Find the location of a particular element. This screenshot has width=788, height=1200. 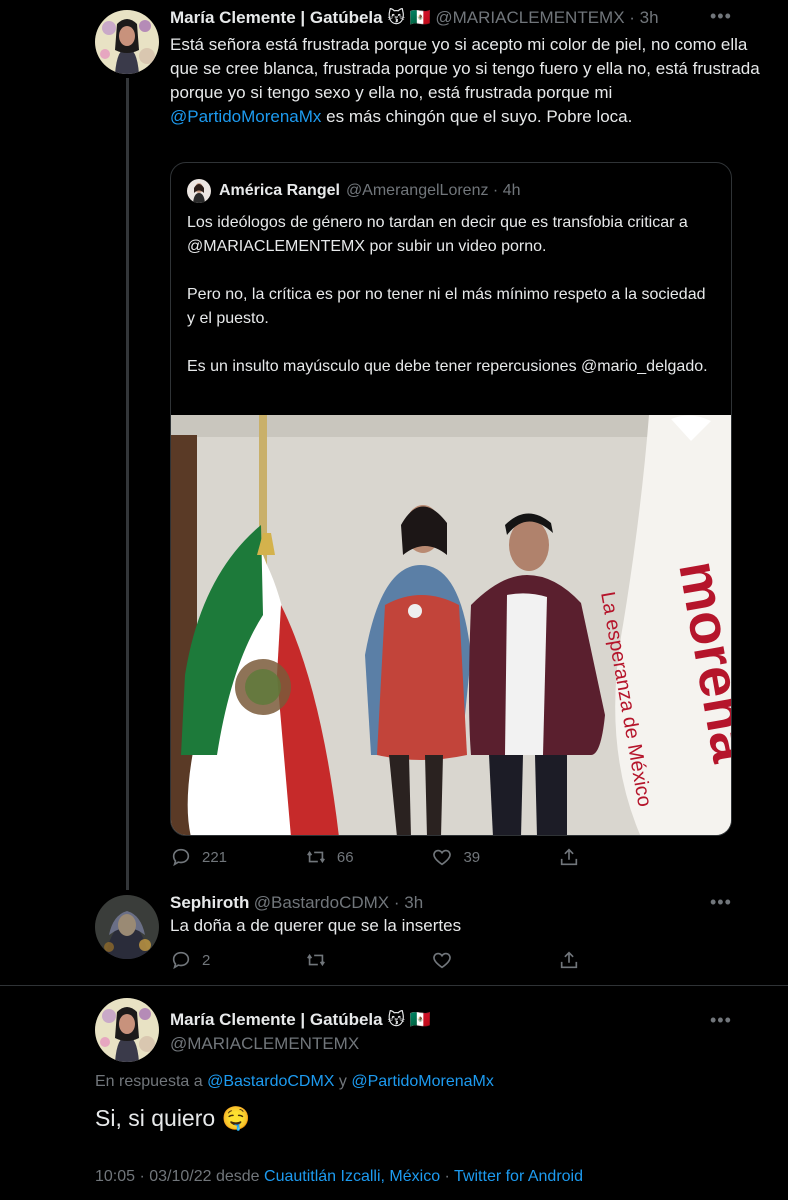

like-button is located at coordinates (447, 960).